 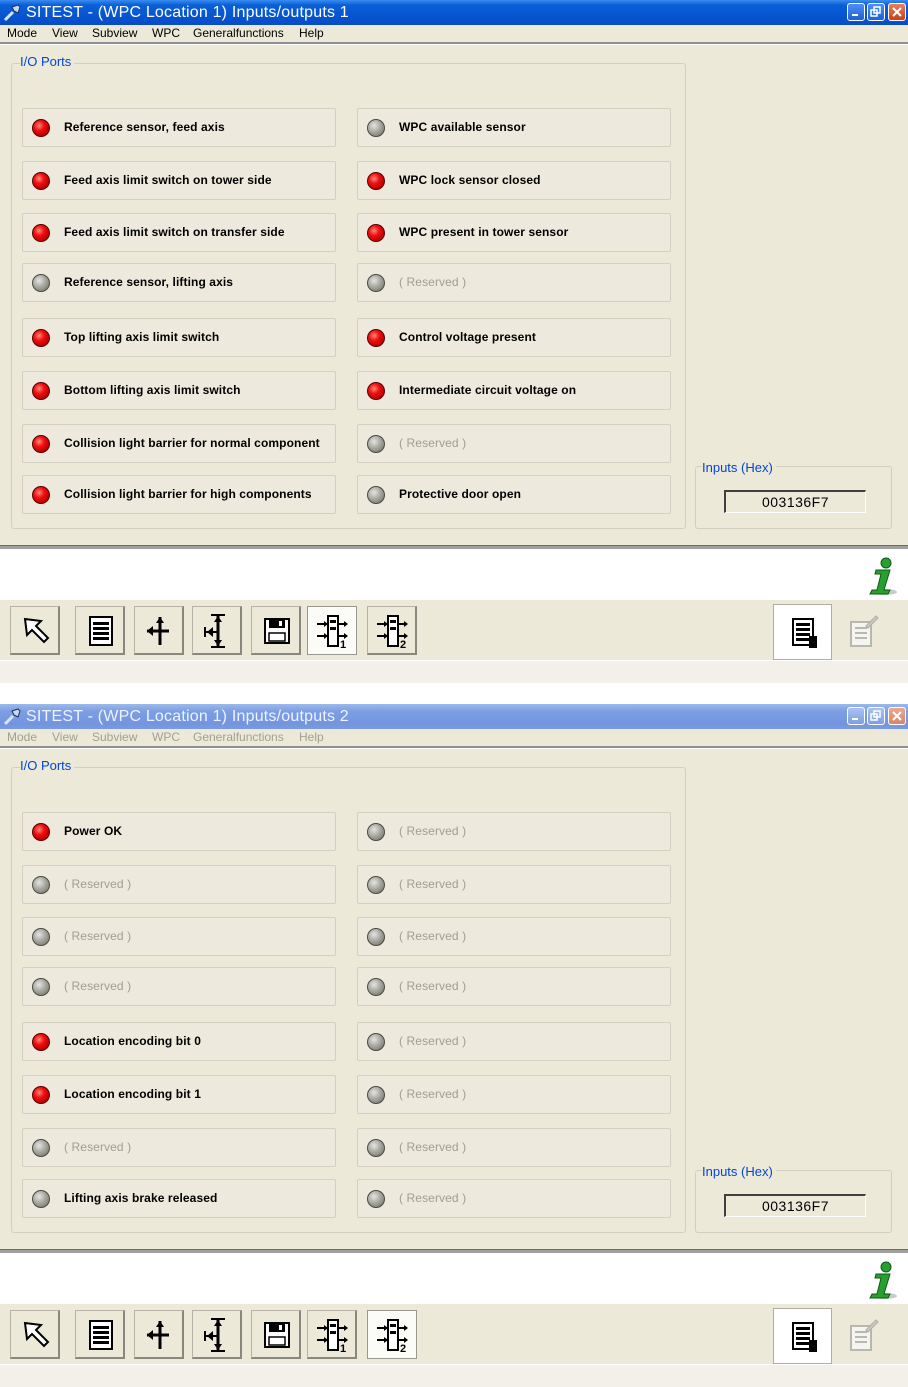 I want to click on io-port-row: WPC present in tower sensor, so click(x=514, y=232).